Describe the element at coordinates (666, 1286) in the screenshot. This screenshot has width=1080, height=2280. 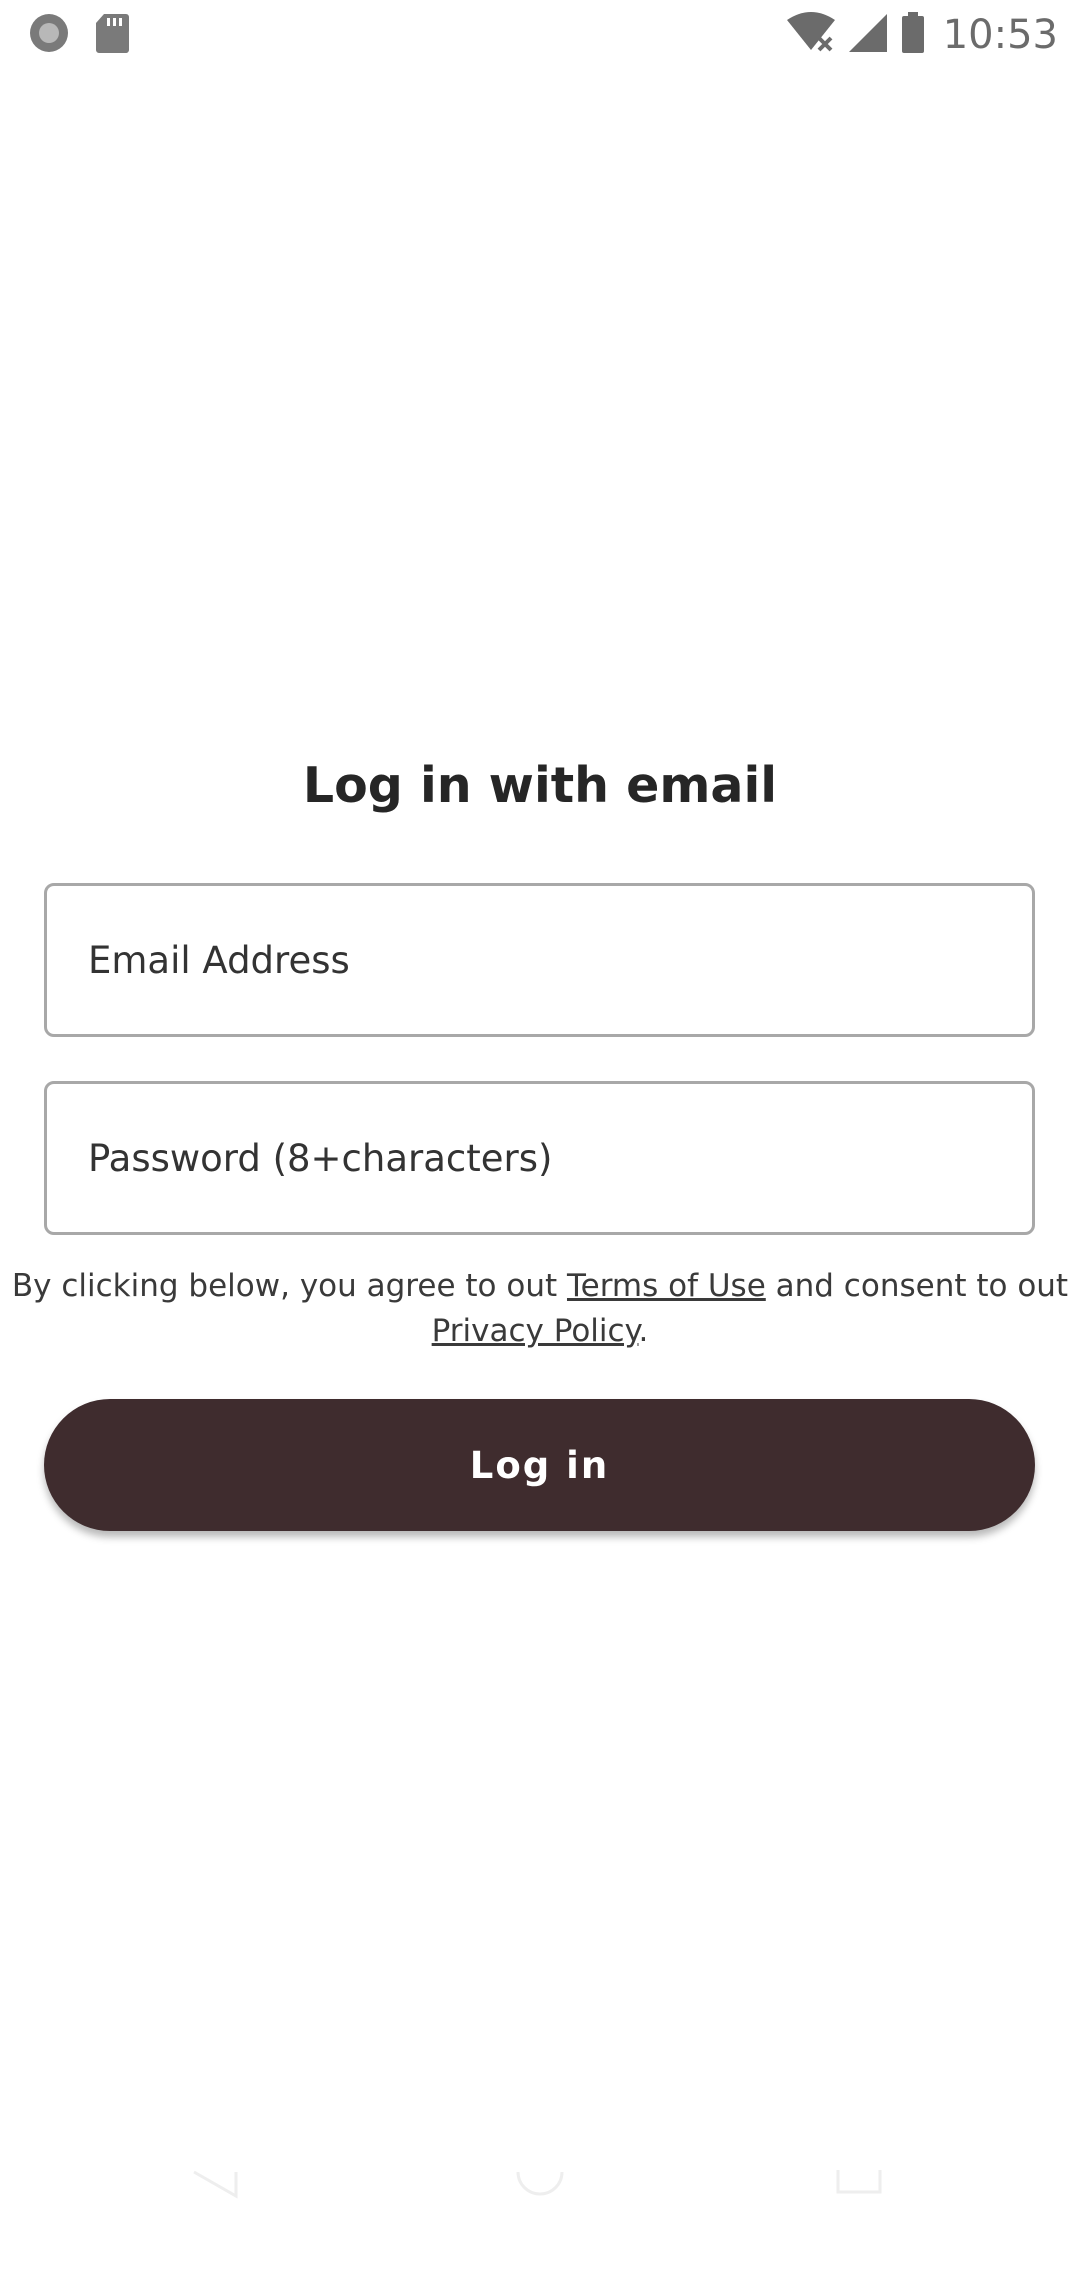
I see `terms-of-use-link: Terms of Use` at that location.